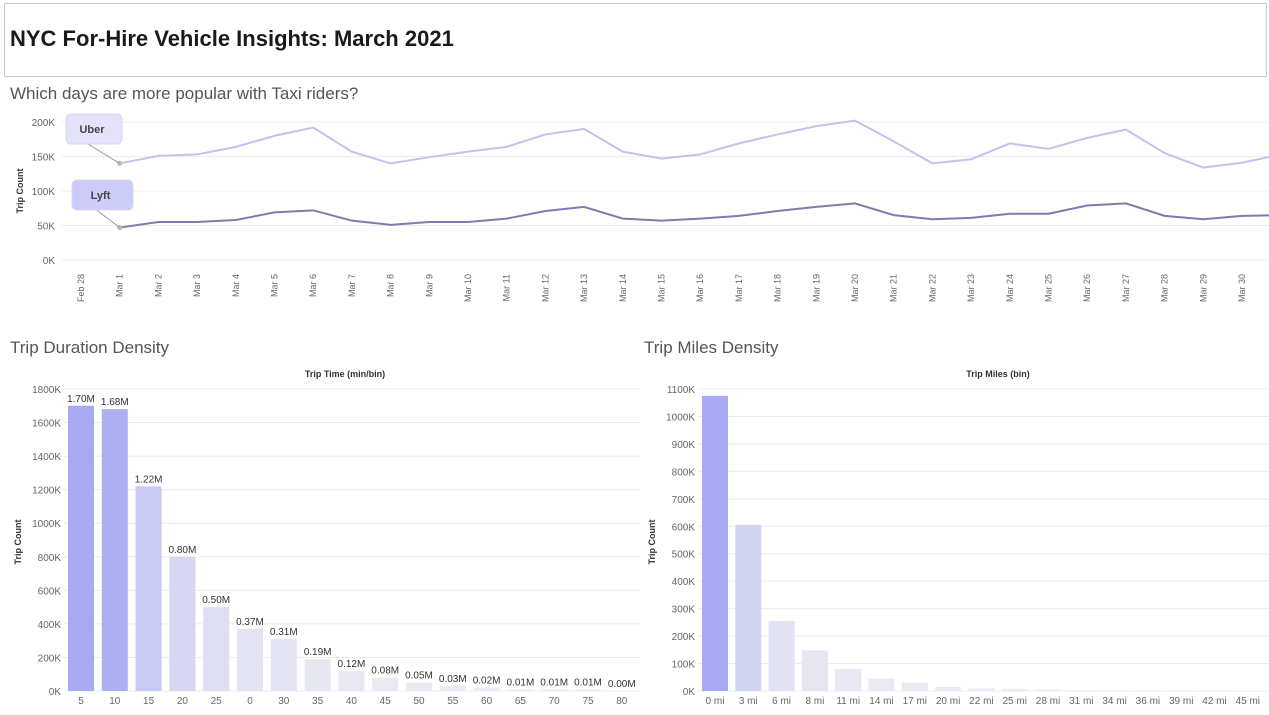 The height and width of the screenshot is (715, 1269). I want to click on line-x-tick-label: Mar 14, so click(623, 288).